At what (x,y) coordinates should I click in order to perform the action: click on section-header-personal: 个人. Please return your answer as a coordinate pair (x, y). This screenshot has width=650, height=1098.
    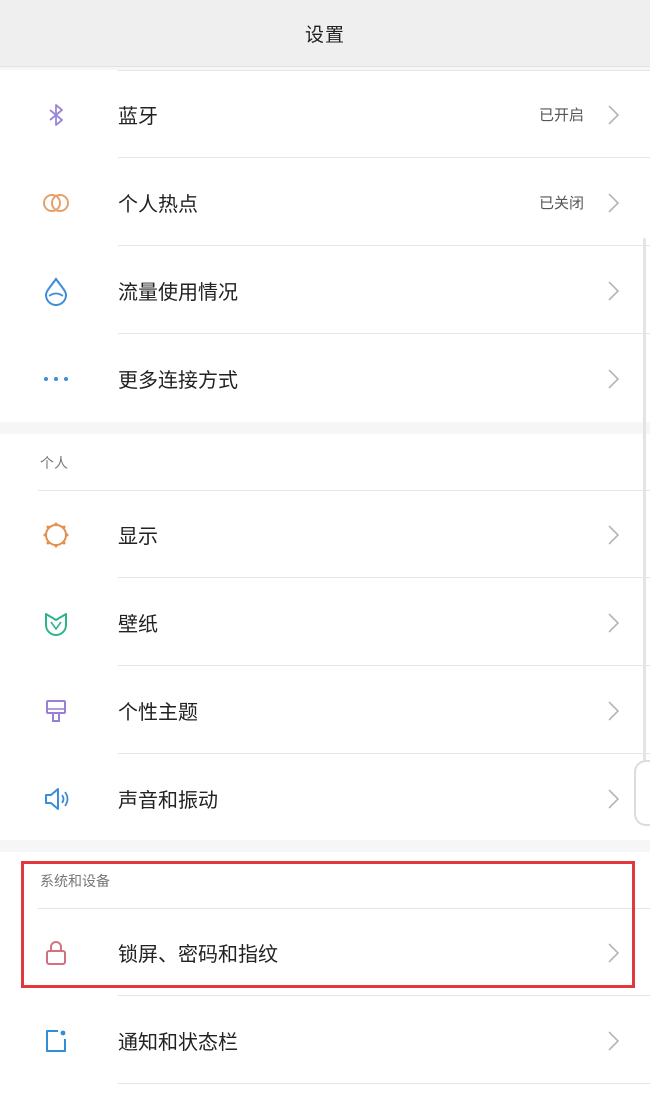
    Looking at the image, I should click on (325, 462).